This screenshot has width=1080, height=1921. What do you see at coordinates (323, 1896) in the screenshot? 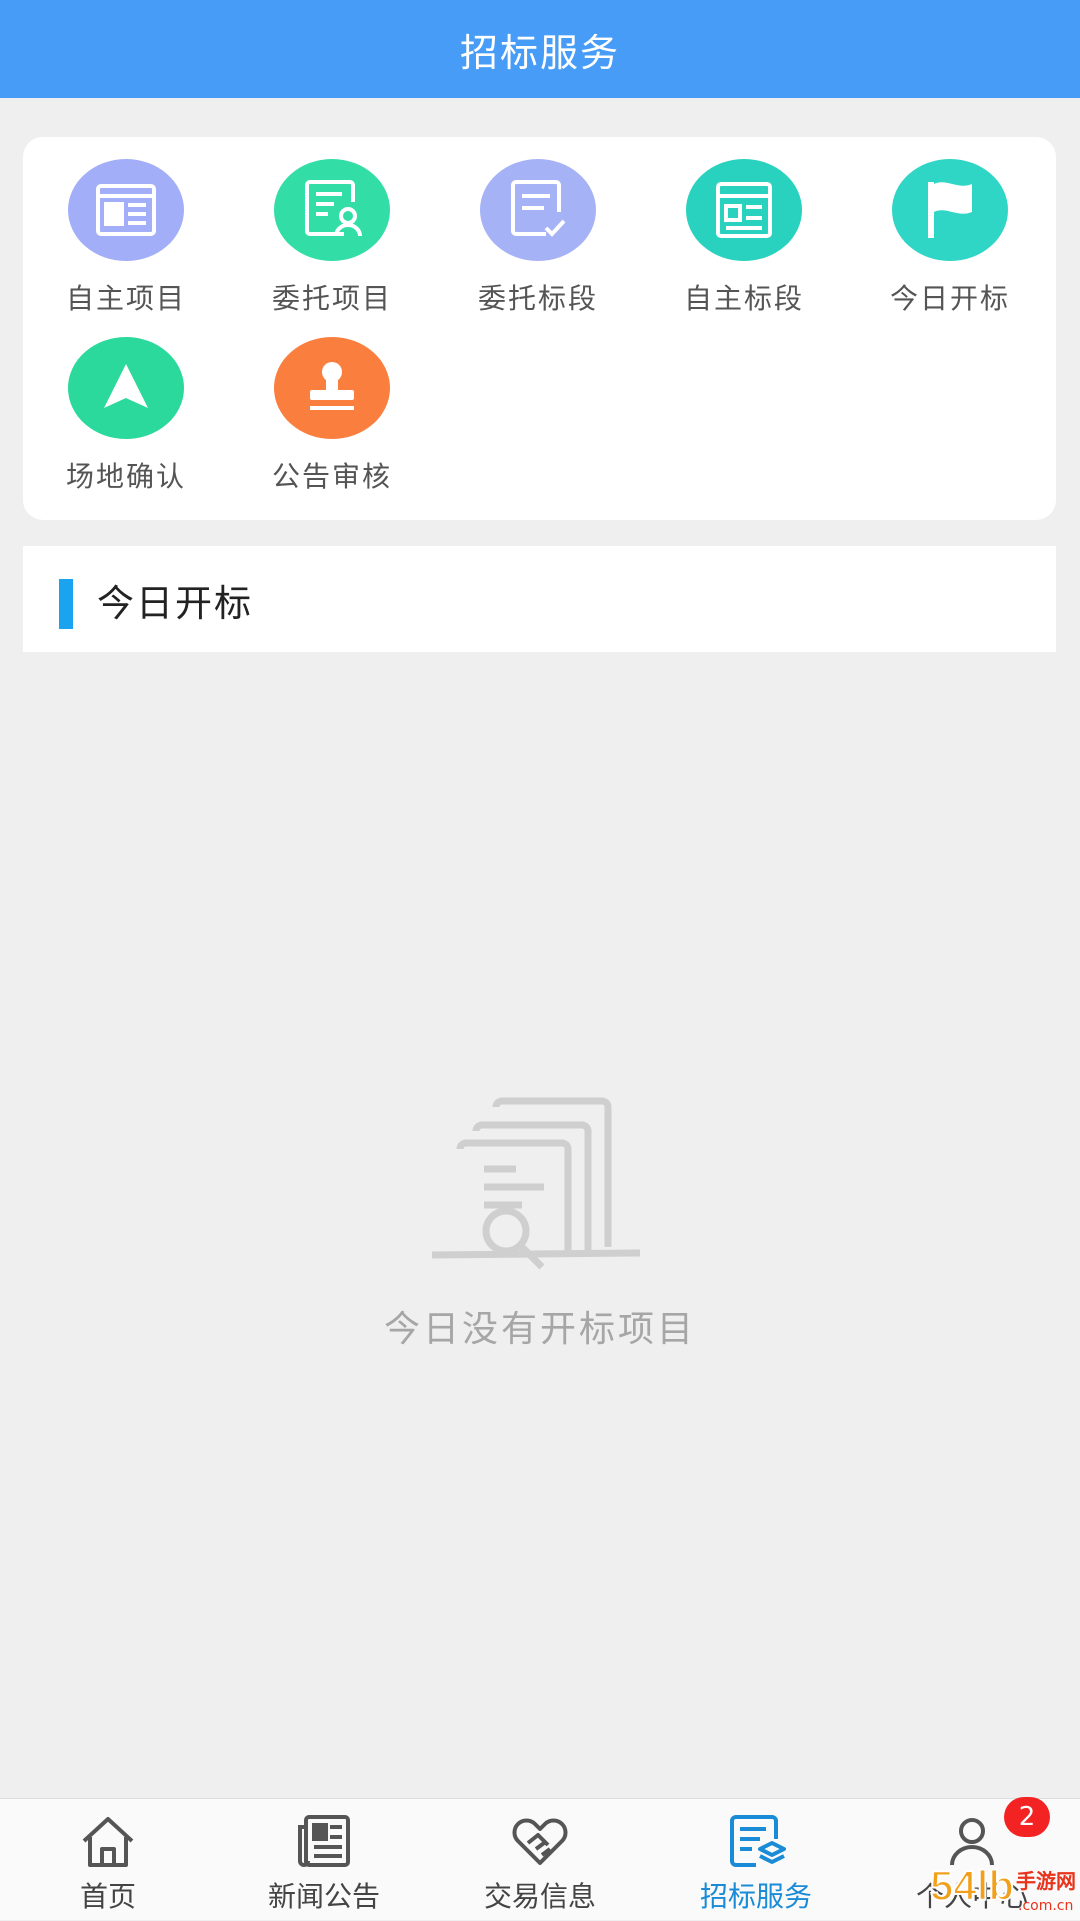
I see `tab-label: 新闻公告` at bounding box center [323, 1896].